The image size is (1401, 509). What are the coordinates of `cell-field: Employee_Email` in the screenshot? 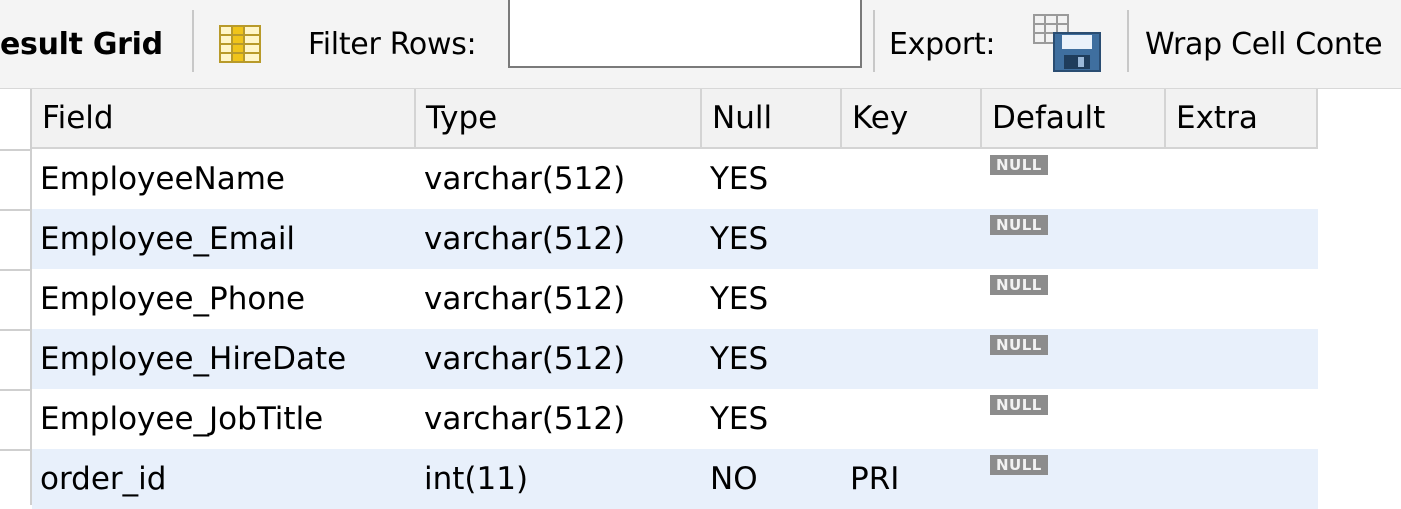 It's located at (224, 239).